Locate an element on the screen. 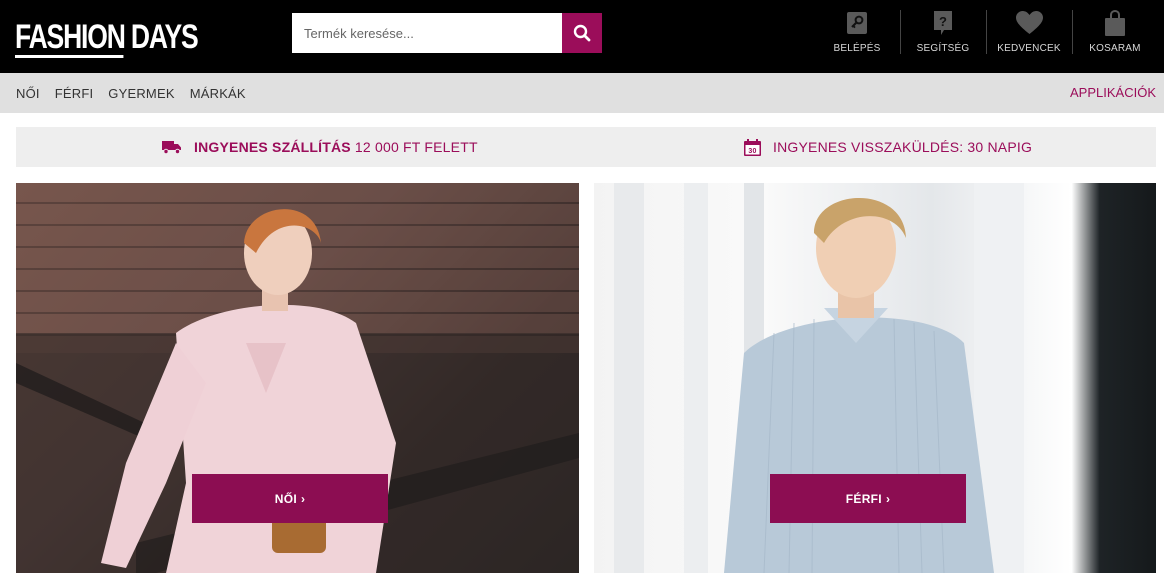 The width and height of the screenshot is (1164, 586). apps-link: APPLIKÁCIÓK is located at coordinates (1113, 93).